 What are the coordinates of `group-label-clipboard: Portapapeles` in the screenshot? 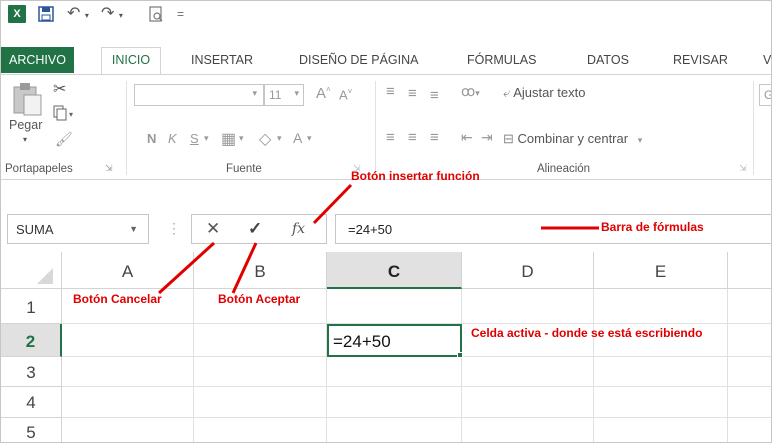 It's located at (39, 169).